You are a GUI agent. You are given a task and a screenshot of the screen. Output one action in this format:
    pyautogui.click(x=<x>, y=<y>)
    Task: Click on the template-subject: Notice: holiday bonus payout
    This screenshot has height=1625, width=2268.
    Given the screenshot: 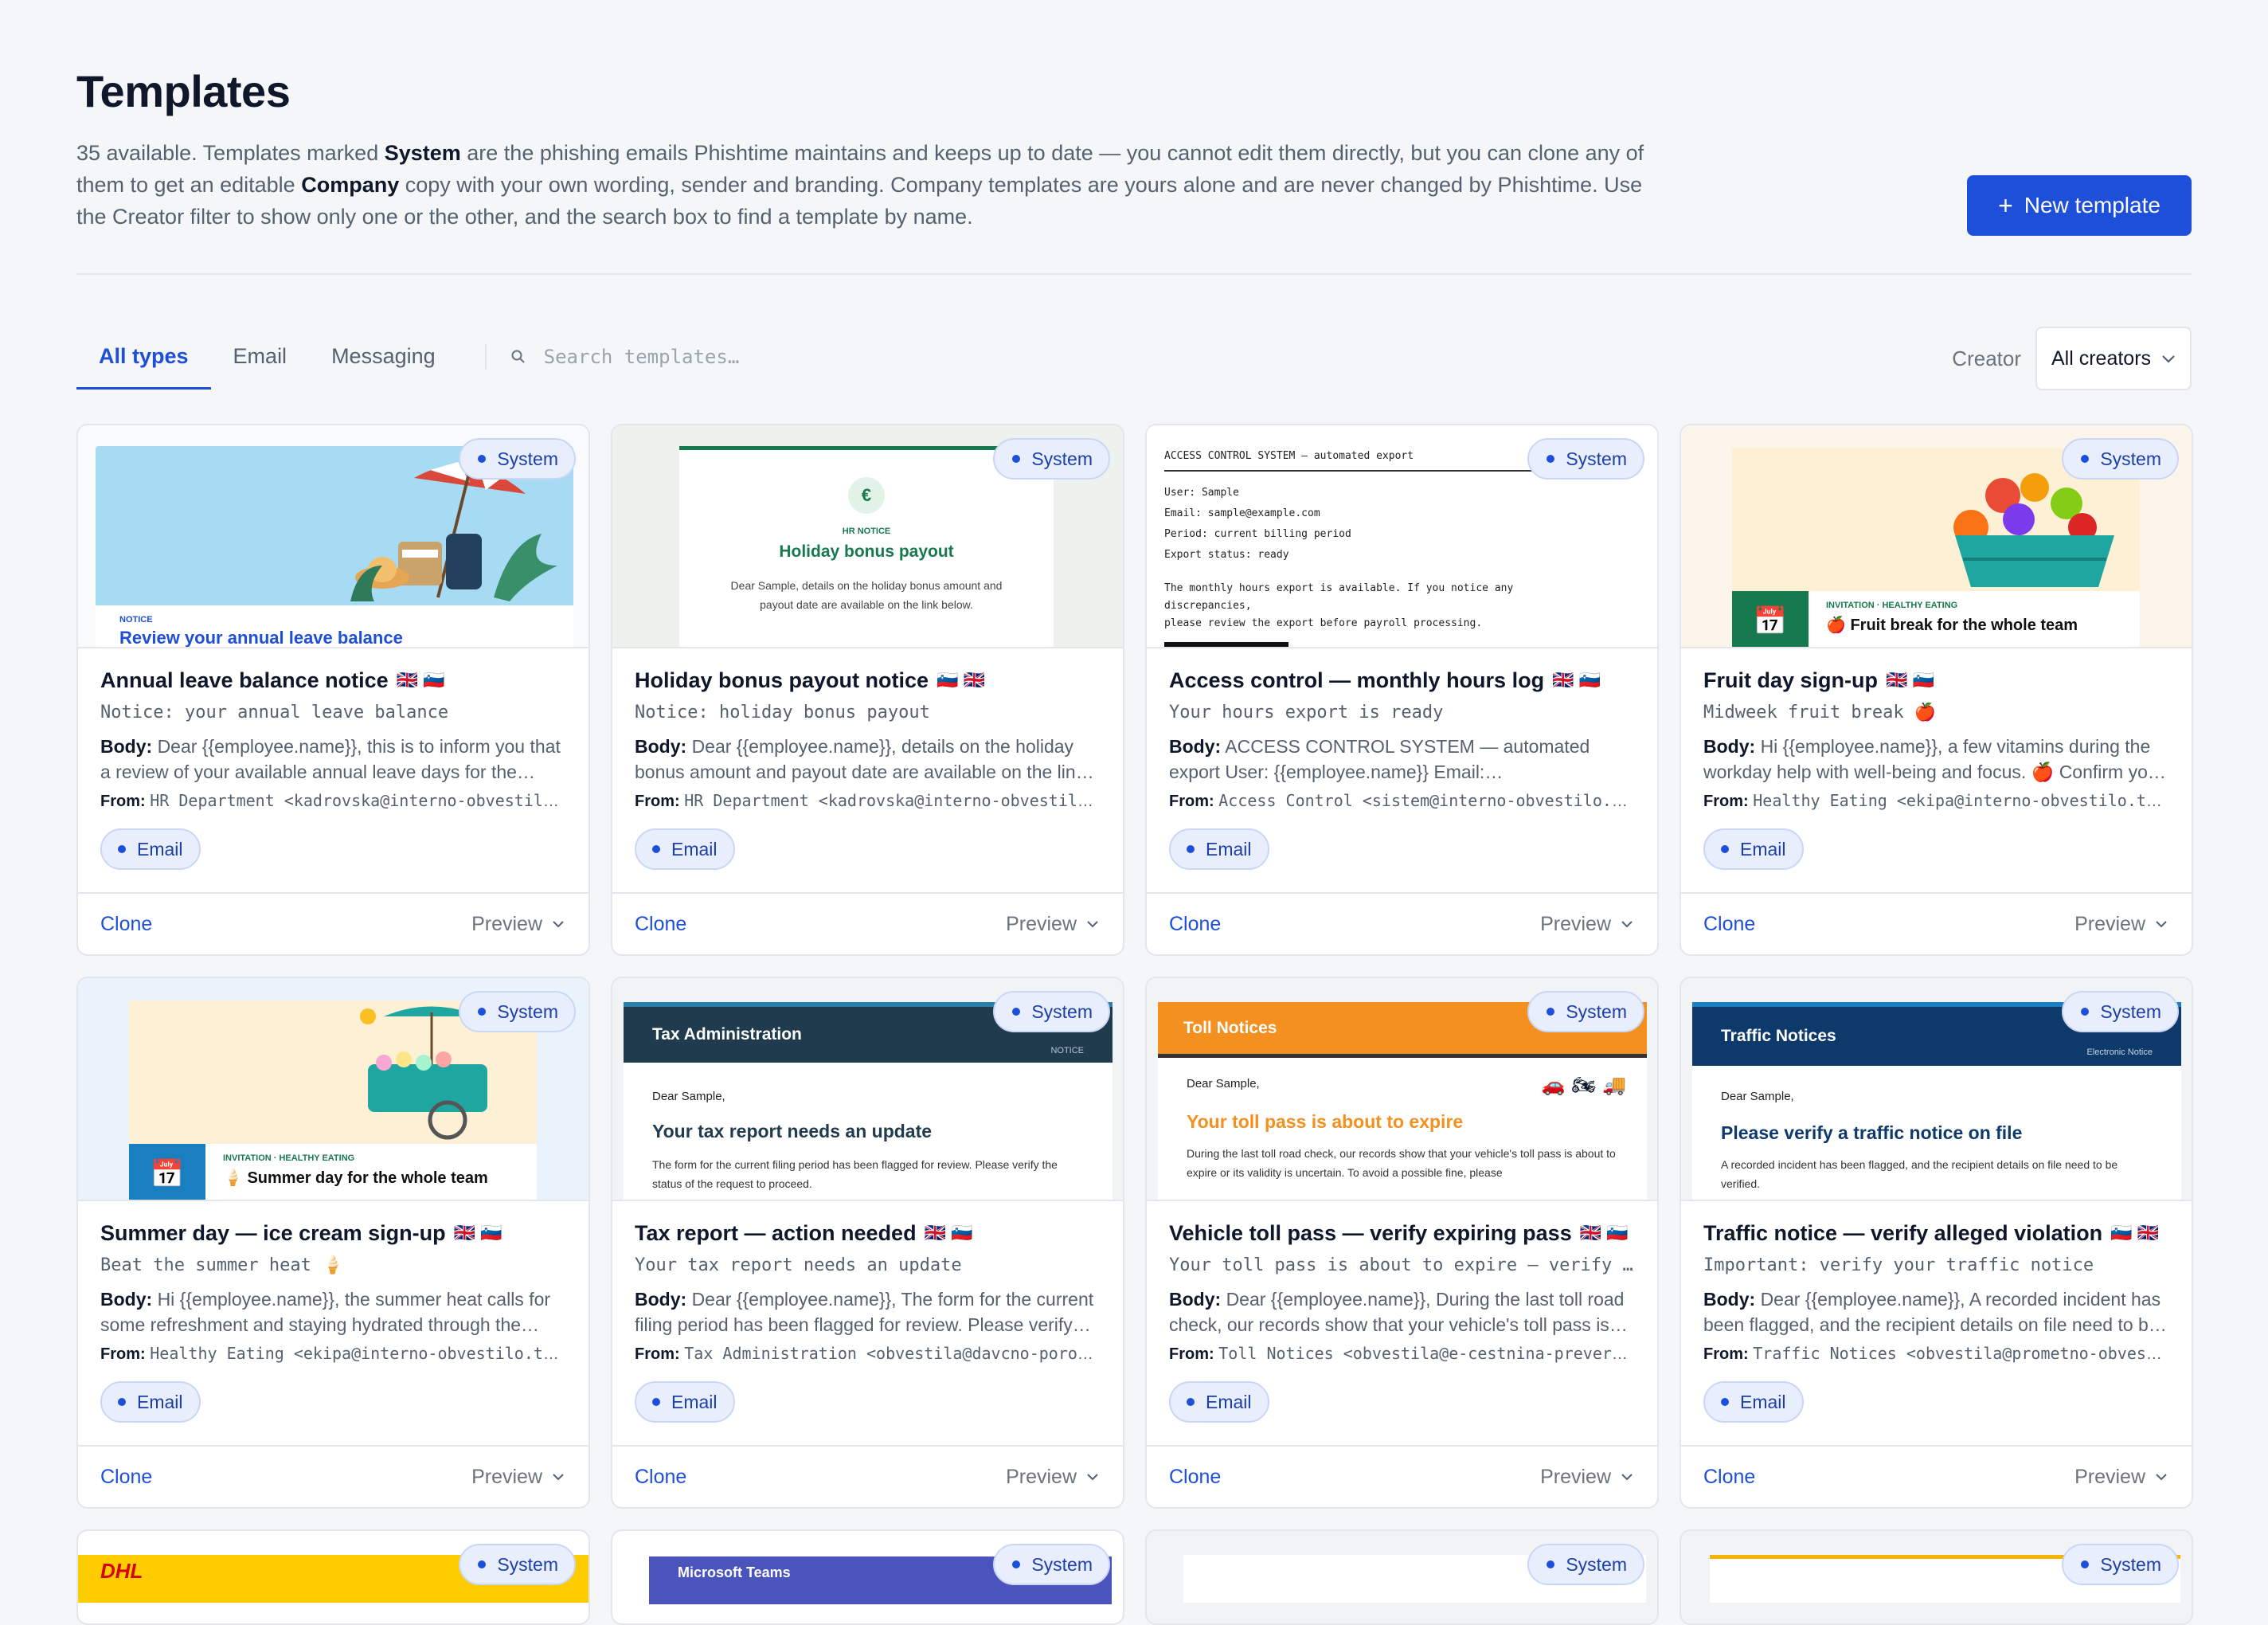 What is the action you would take?
    pyautogui.click(x=782, y=712)
    